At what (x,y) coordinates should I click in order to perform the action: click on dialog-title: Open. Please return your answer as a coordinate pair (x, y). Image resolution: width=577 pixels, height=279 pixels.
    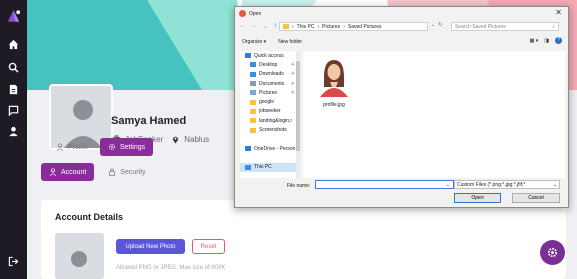
    Looking at the image, I should click on (255, 14).